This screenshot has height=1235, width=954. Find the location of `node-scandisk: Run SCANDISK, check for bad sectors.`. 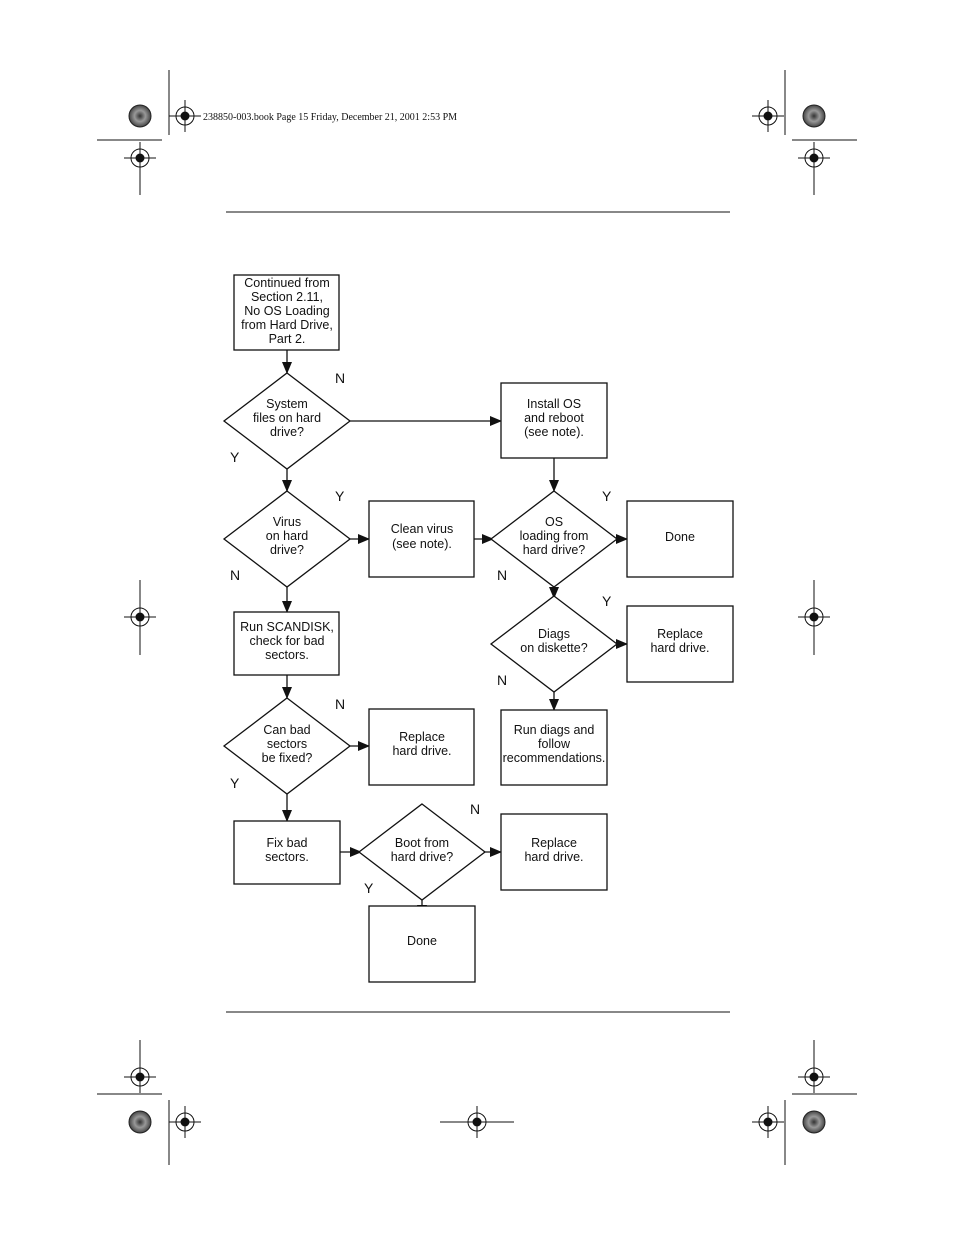

node-scandisk: Run SCANDISK, check for bad sectors. is located at coordinates (286, 643).